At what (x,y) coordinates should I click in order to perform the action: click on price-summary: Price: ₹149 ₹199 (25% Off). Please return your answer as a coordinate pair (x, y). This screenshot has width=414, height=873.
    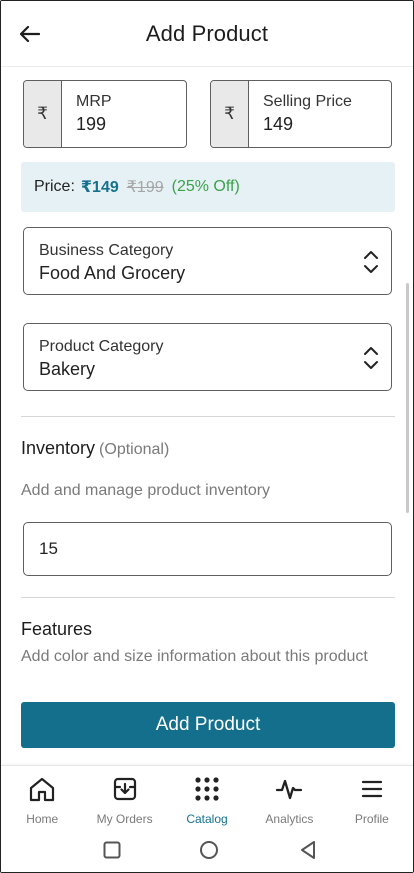
    Looking at the image, I should click on (208, 187).